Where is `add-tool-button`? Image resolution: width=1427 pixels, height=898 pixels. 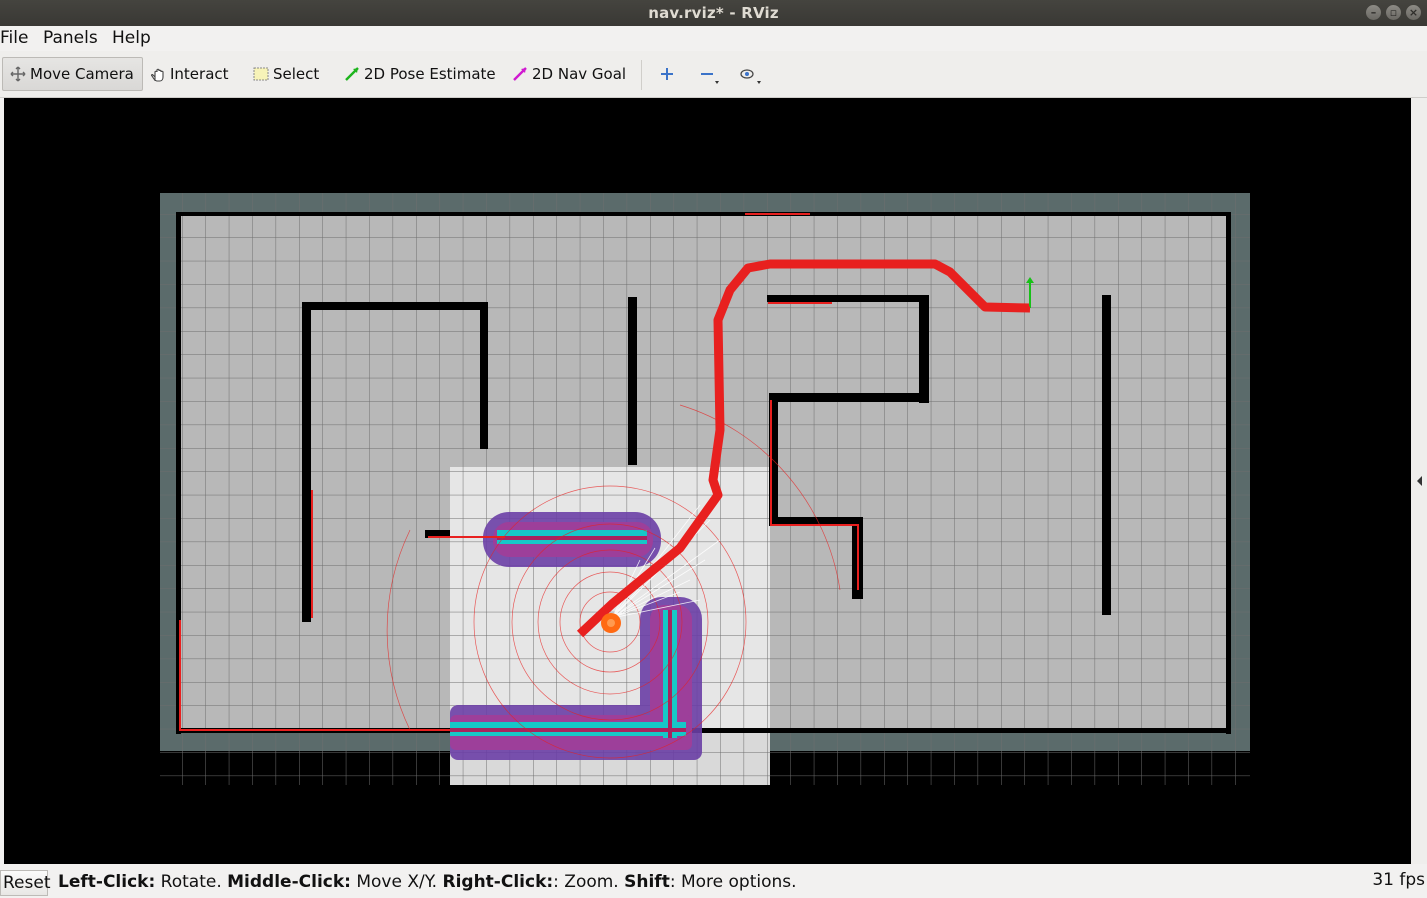 add-tool-button is located at coordinates (665, 74).